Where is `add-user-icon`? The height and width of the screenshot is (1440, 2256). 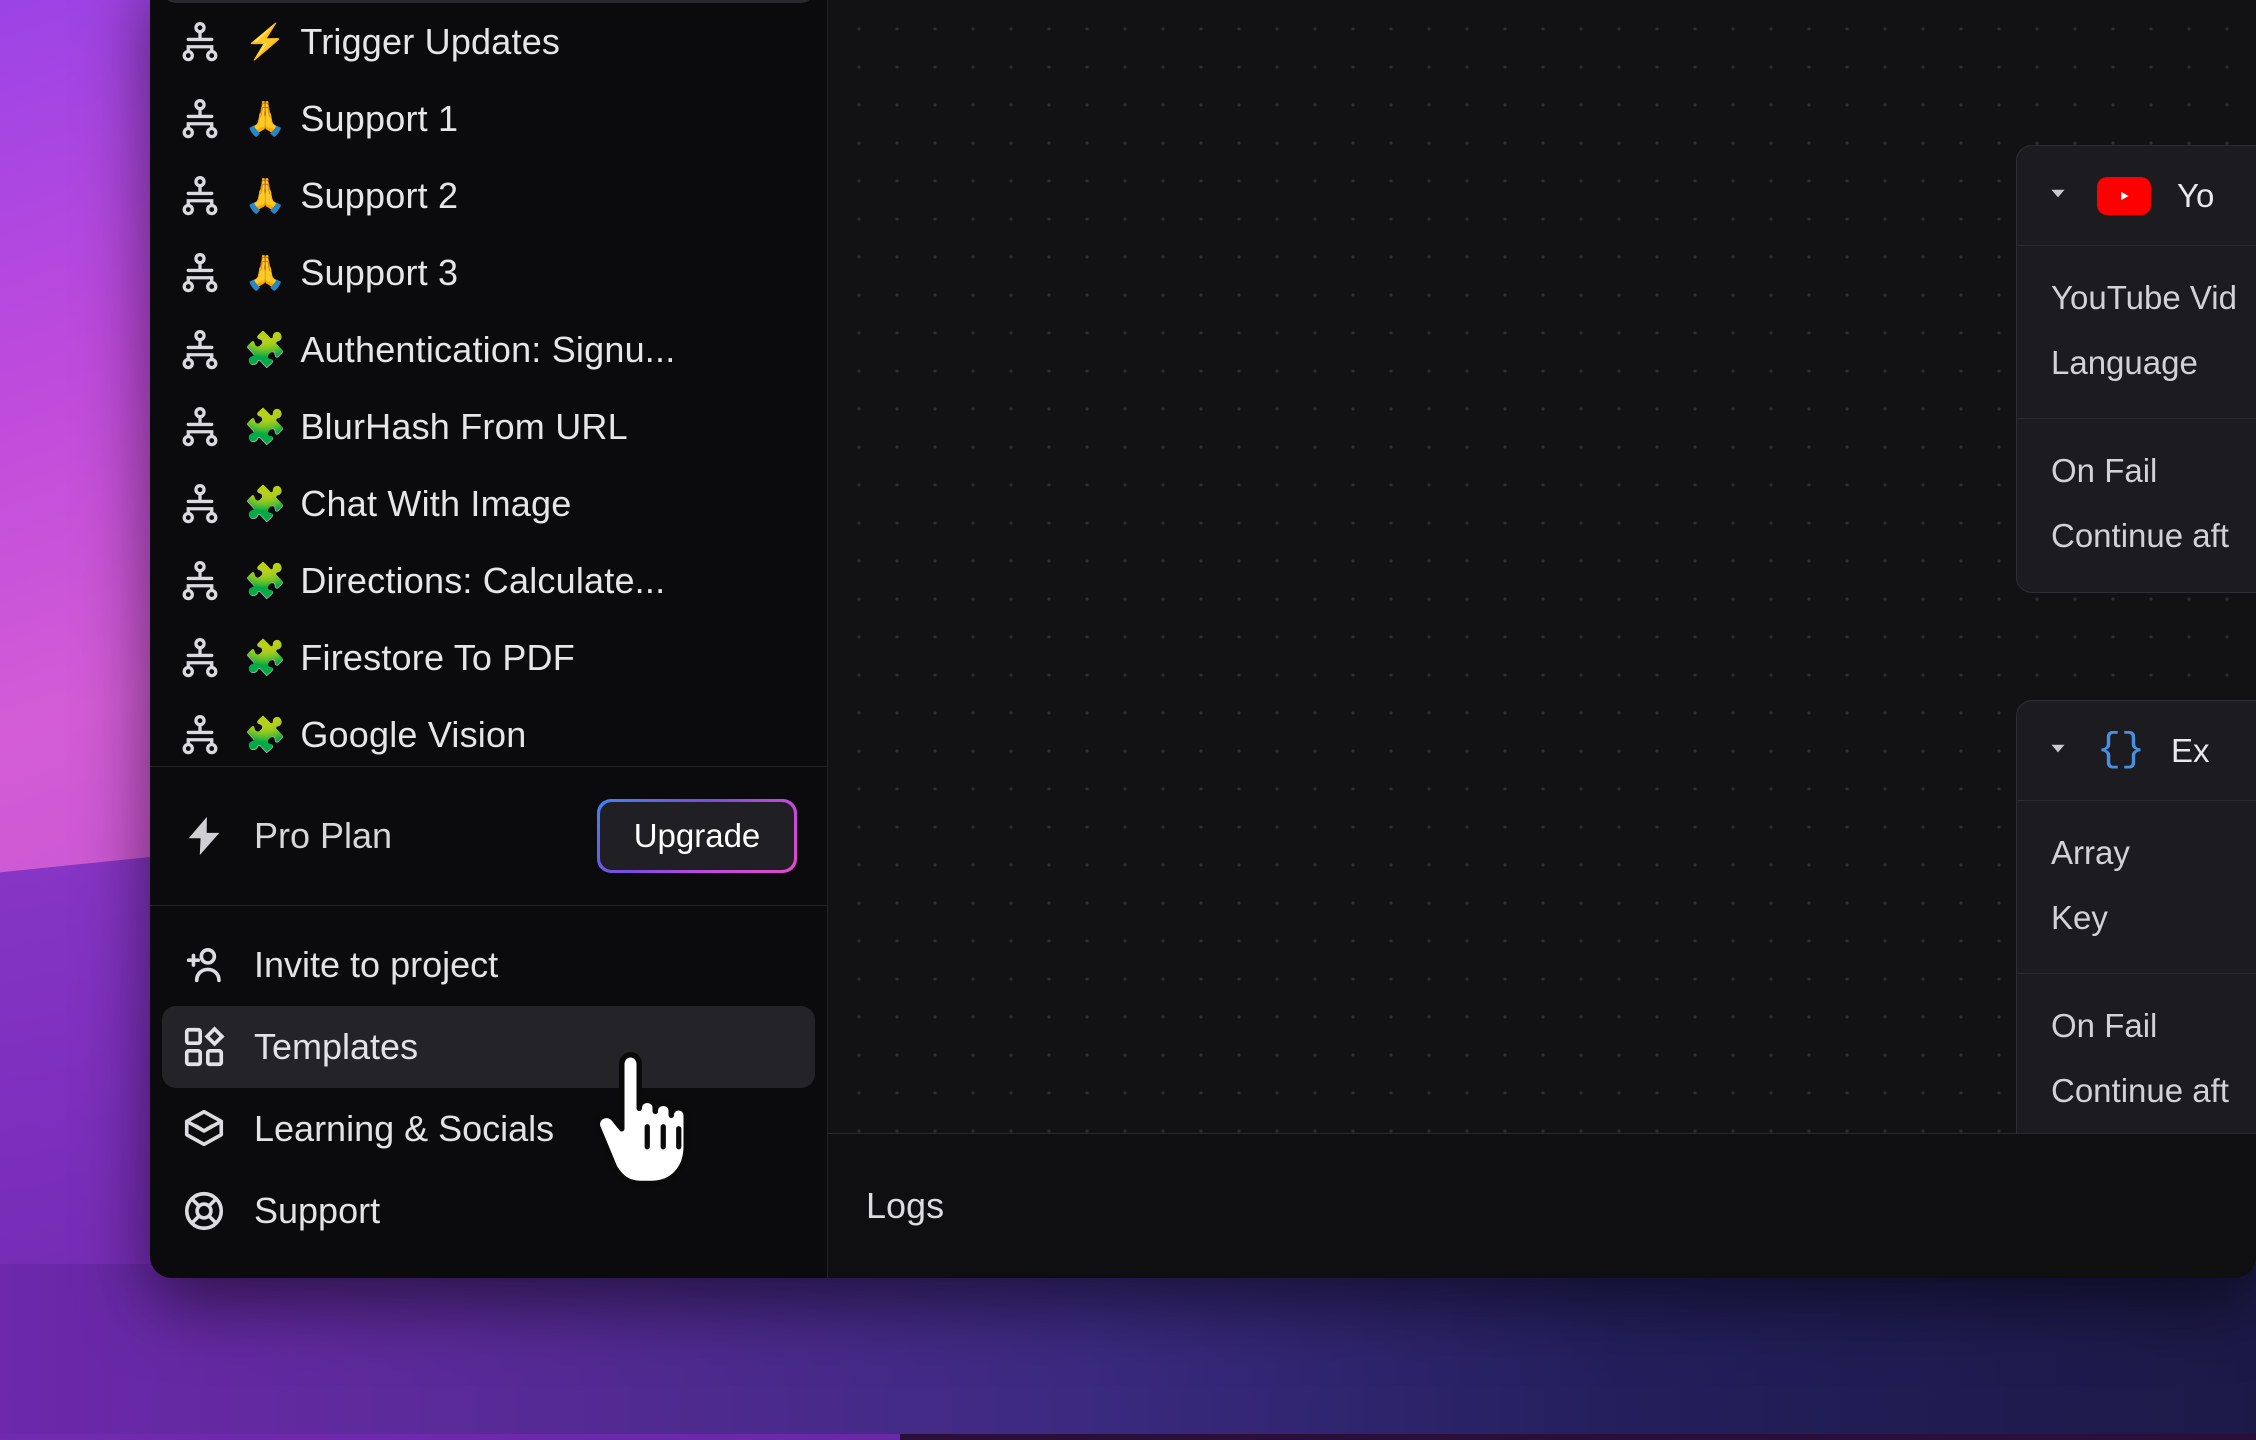 add-user-icon is located at coordinates (204, 965).